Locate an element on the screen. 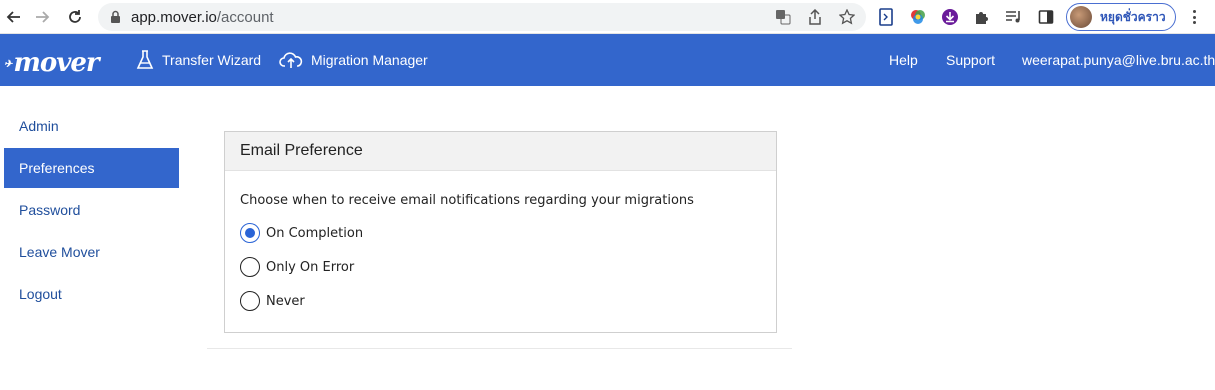 This screenshot has width=1215, height=390. option-only-on-error-label: Only On Error is located at coordinates (310, 267).